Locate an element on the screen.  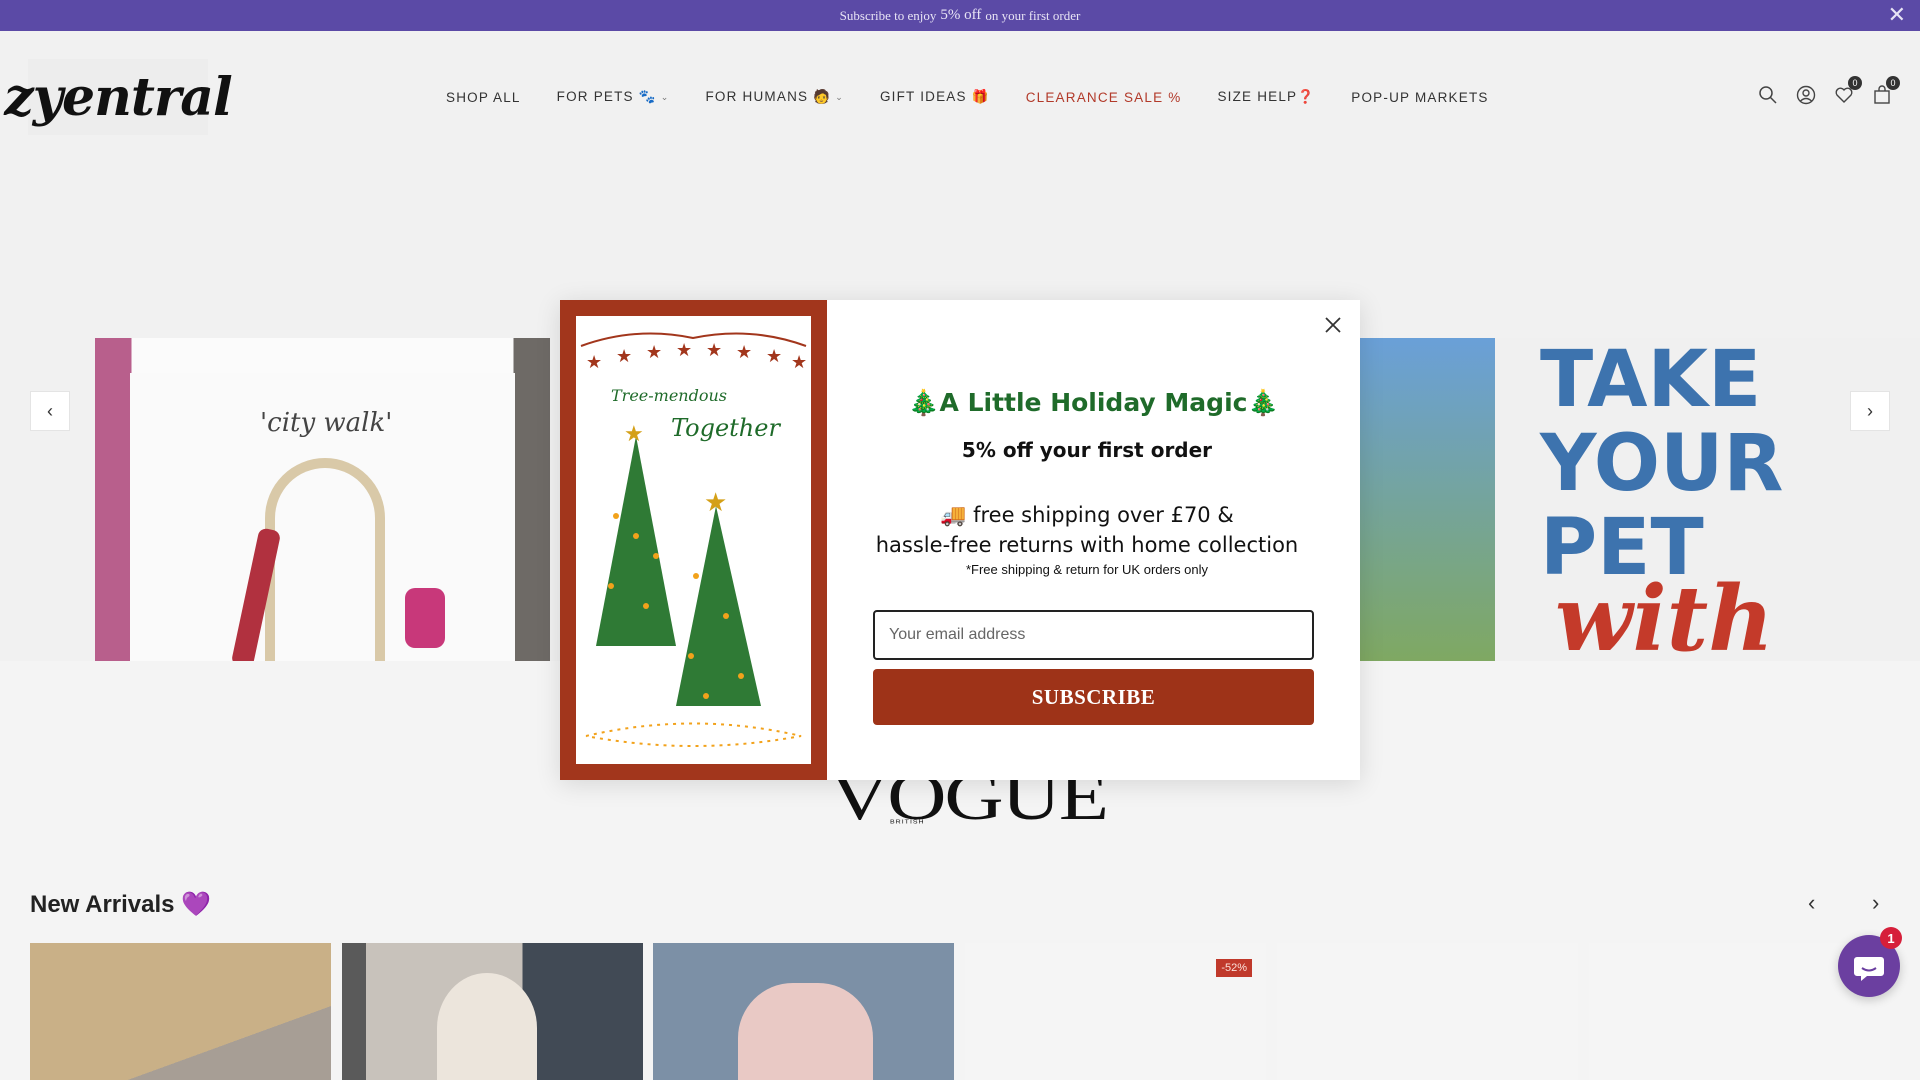
logo-text: zyentral is located at coordinates (118, 97).